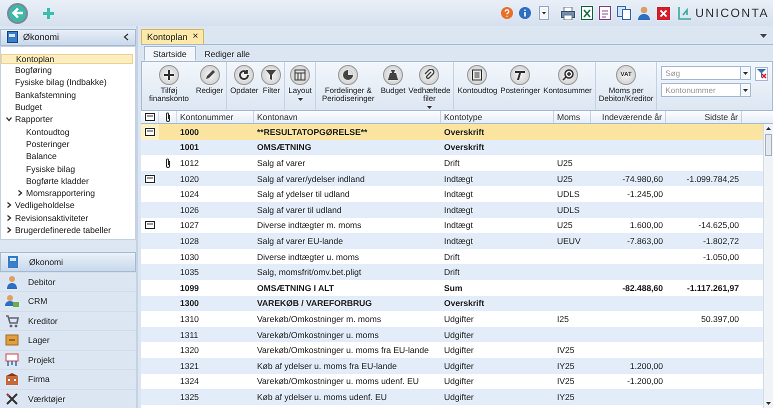  What do you see at coordinates (68, 320) in the screenshot?
I see `module-item: Kreditor` at bounding box center [68, 320].